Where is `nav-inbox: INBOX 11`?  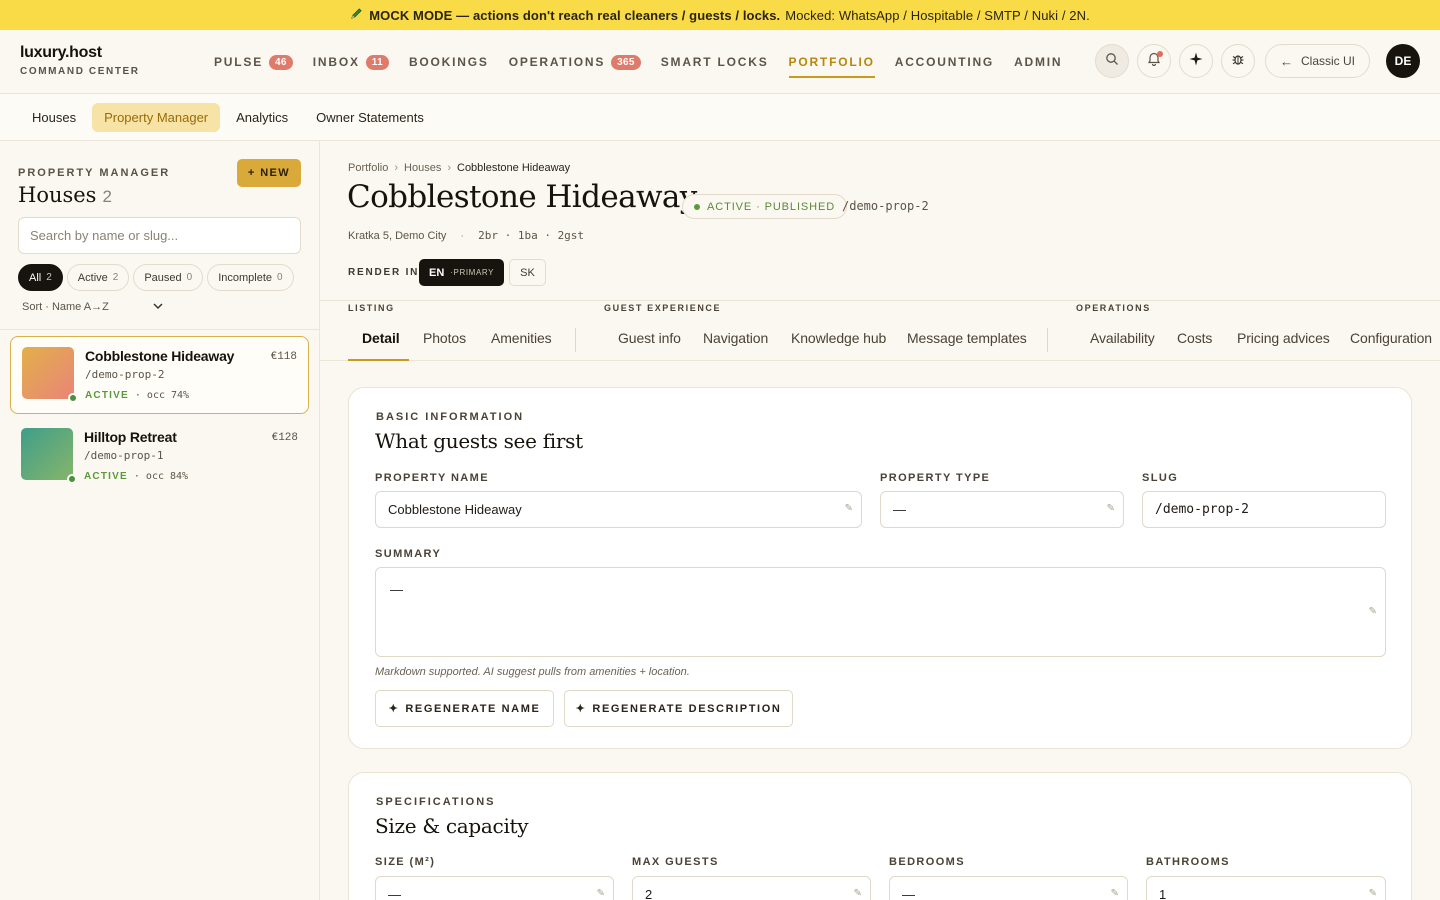 nav-inbox: INBOX 11 is located at coordinates (351, 62).